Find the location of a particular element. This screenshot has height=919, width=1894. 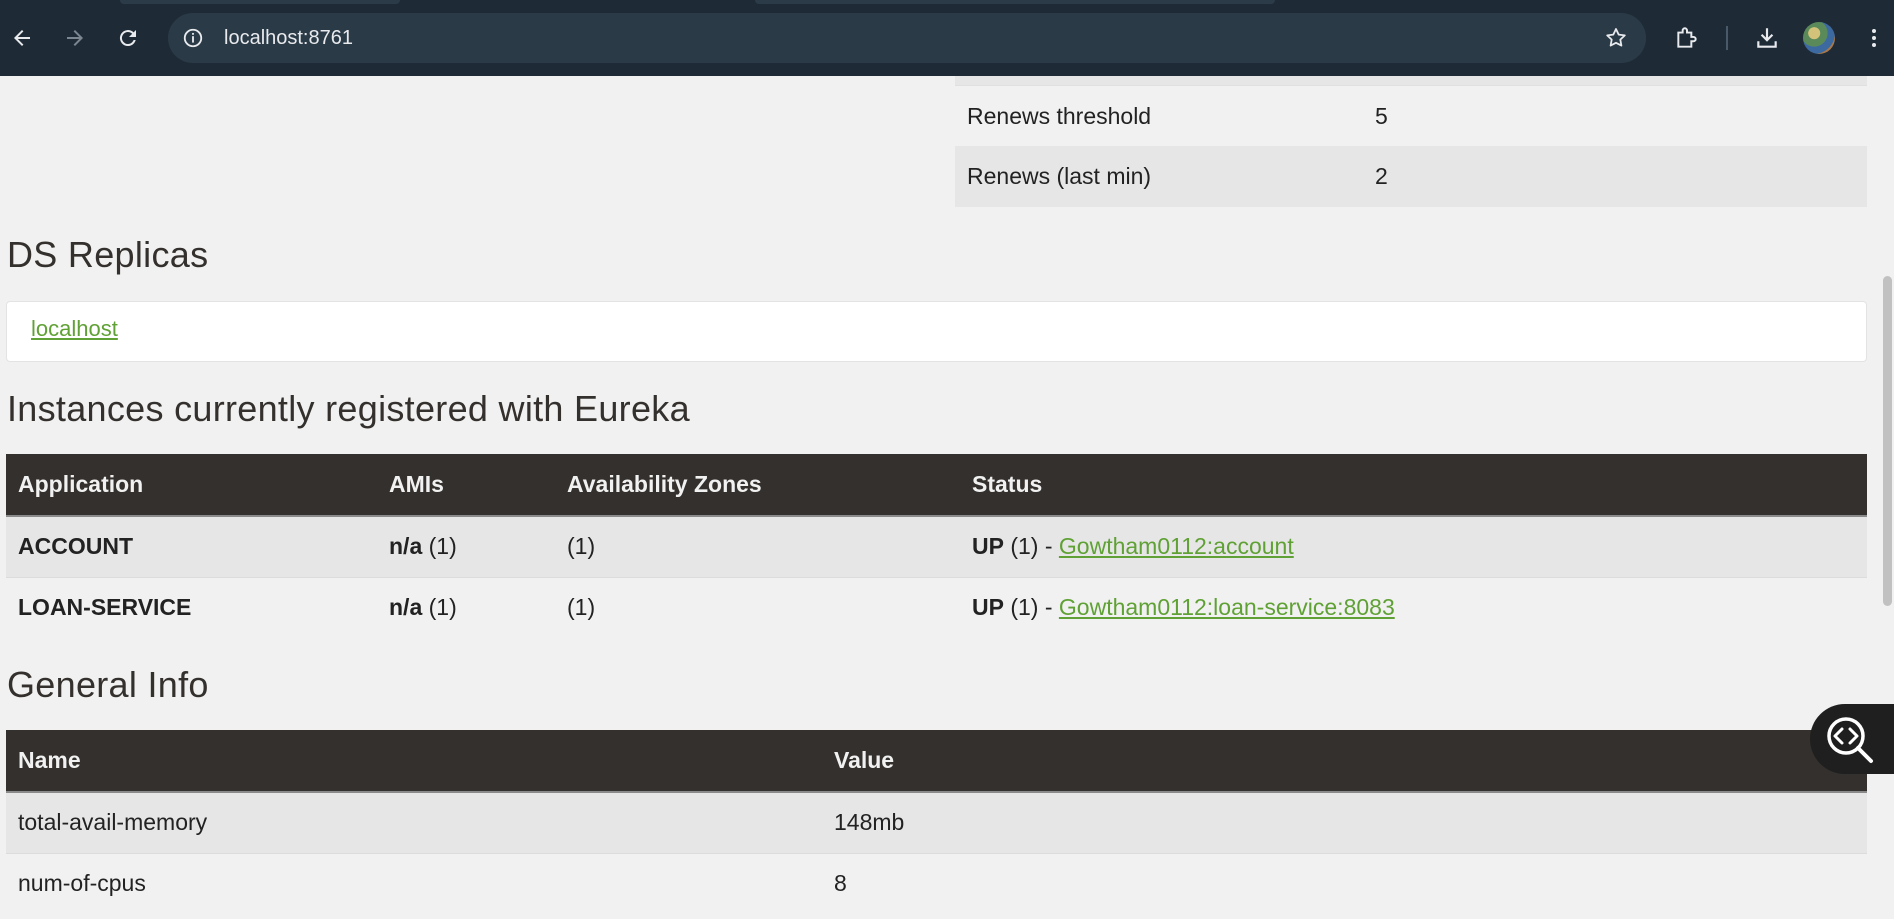

forward-button is located at coordinates (75, 38).